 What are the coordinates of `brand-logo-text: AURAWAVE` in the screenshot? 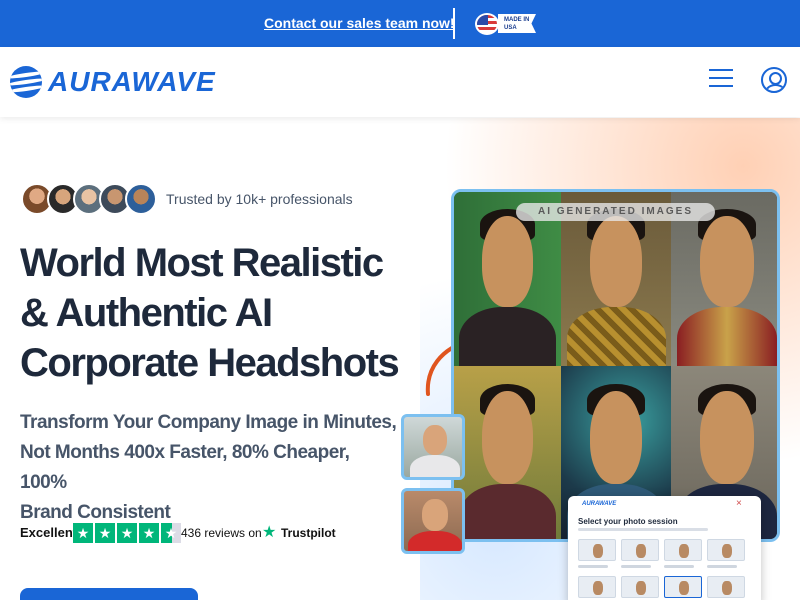 It's located at (132, 82).